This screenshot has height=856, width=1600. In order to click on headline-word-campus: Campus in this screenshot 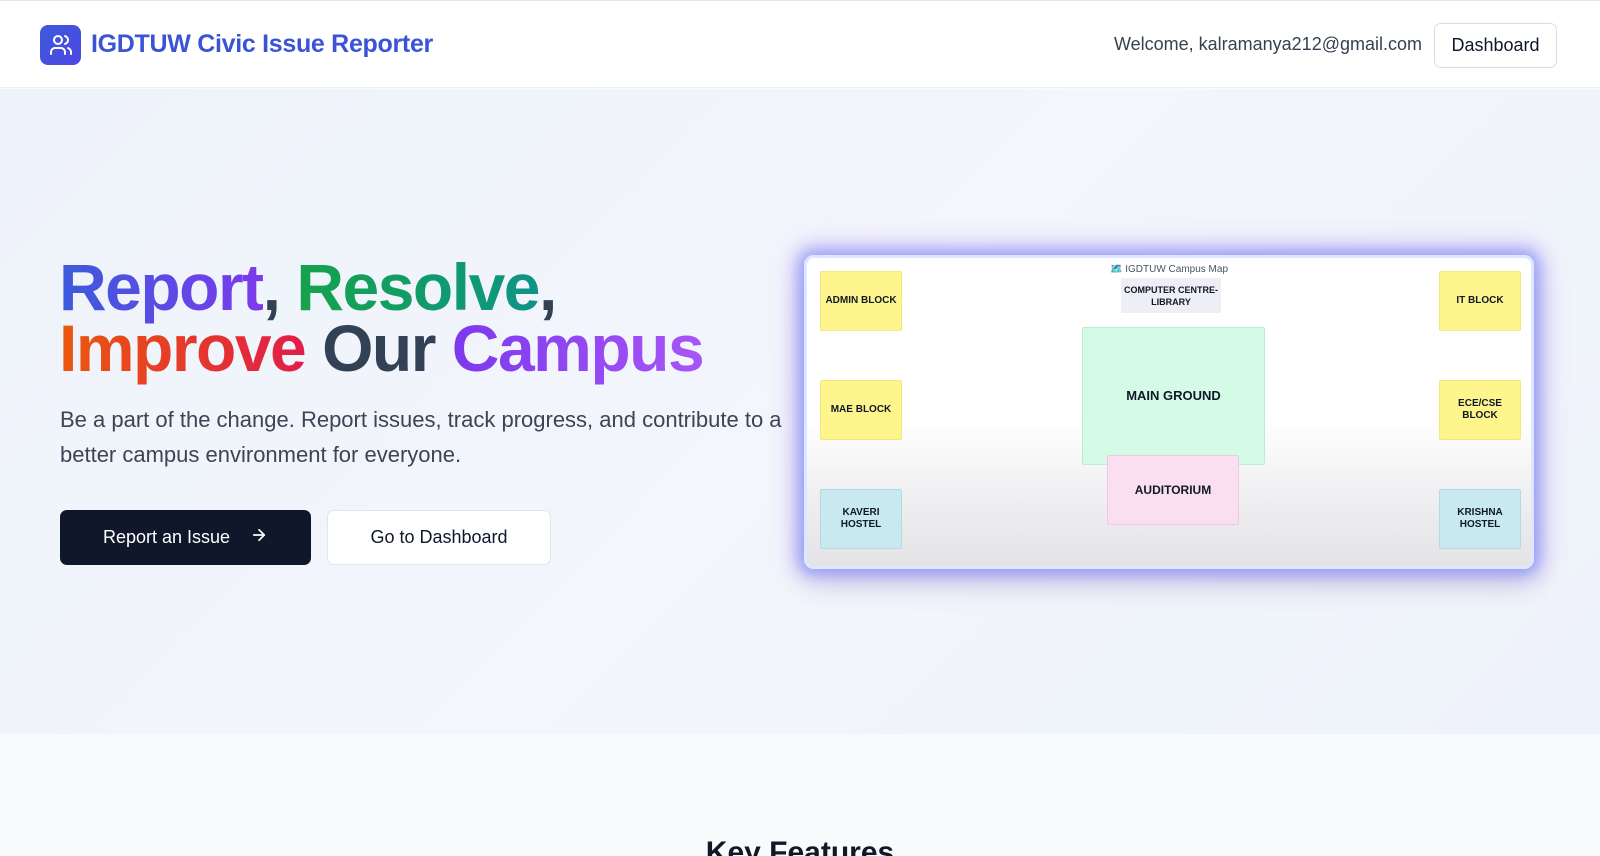, I will do `click(578, 348)`.